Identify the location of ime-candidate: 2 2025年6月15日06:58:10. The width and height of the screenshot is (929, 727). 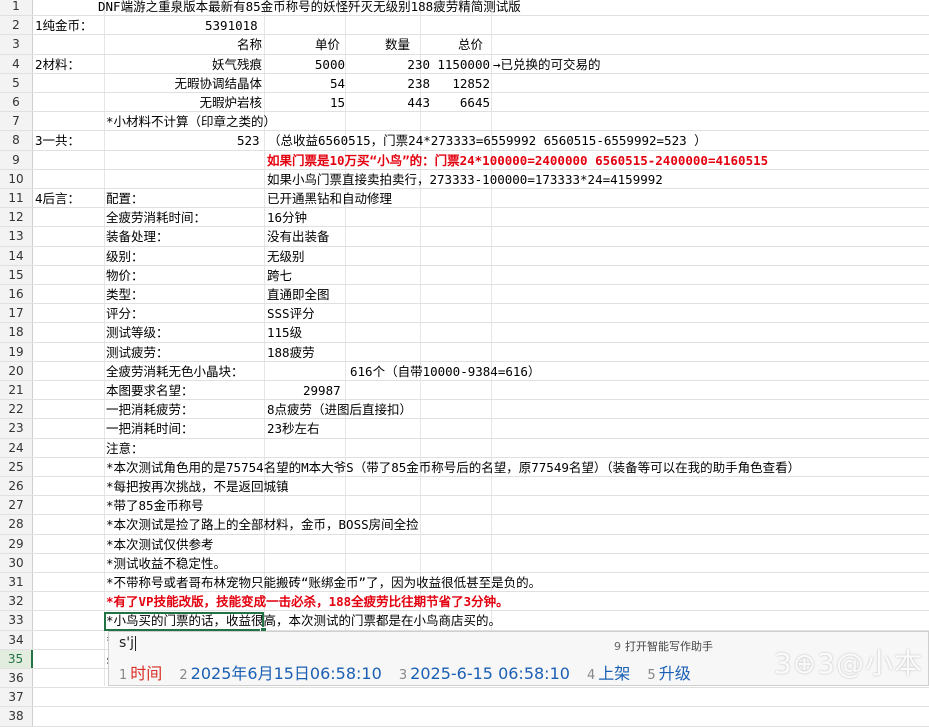
(280, 672).